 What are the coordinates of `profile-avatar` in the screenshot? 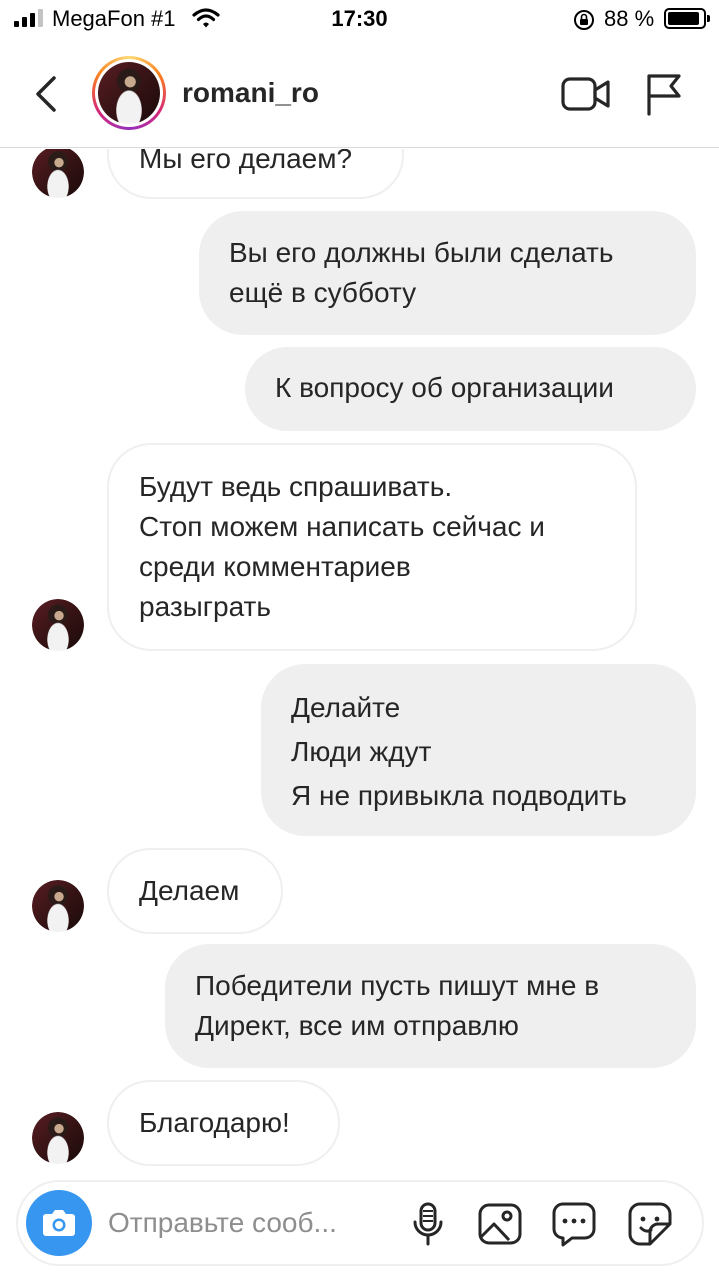 It's located at (129, 93).